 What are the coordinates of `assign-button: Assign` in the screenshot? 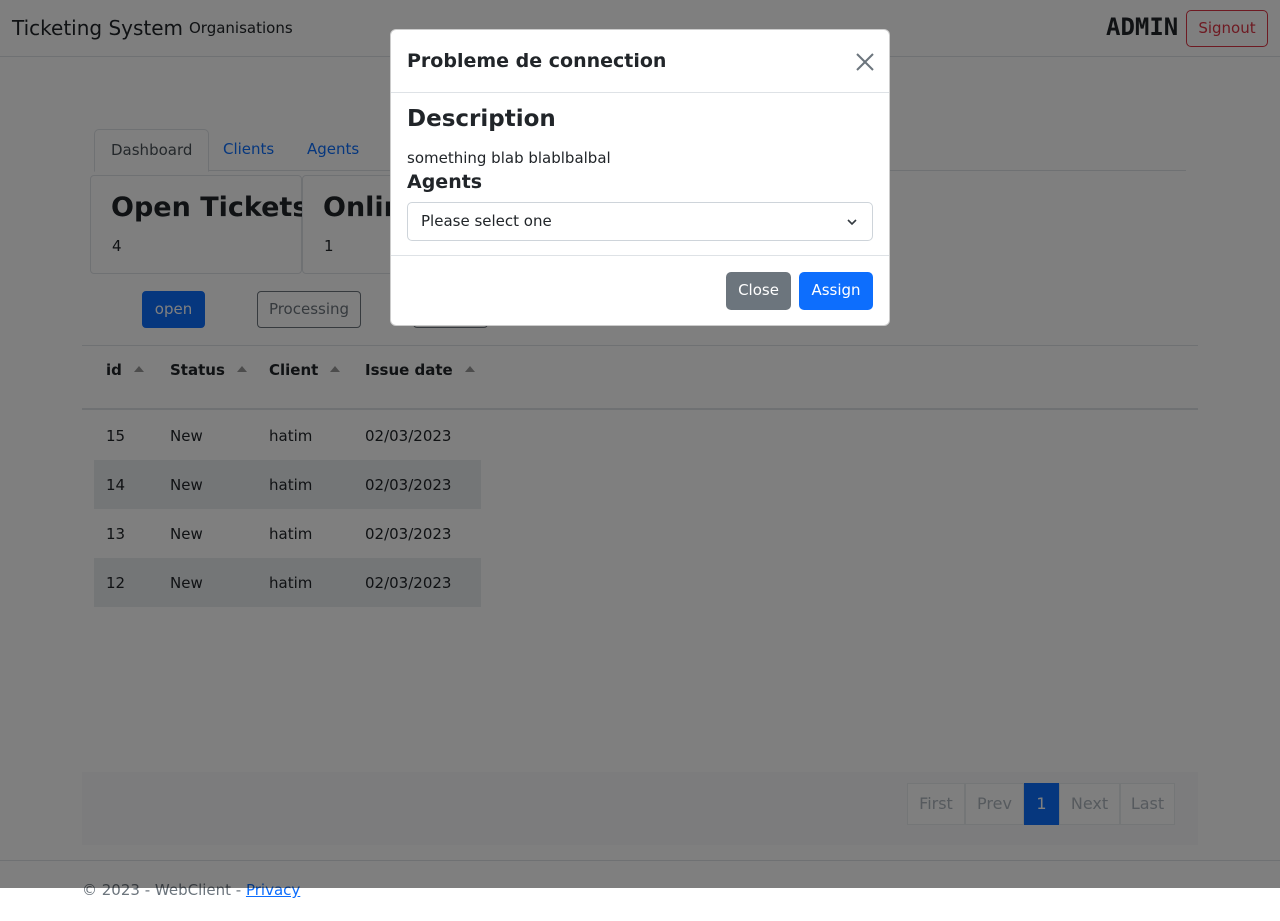 It's located at (836, 291).